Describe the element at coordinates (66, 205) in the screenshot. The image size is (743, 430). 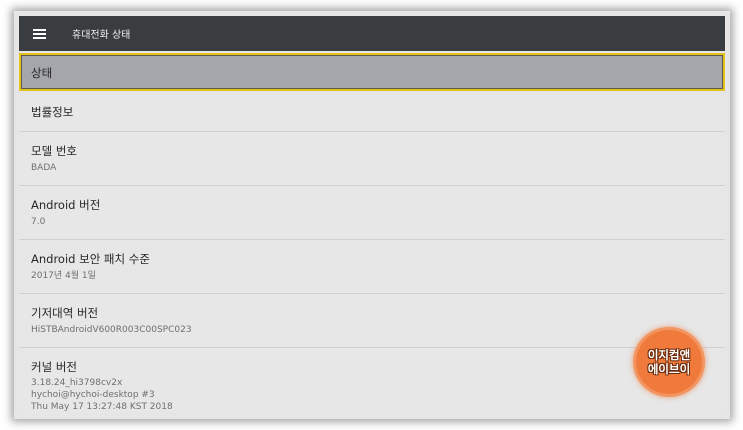
I see `settings-item-title: Android 버전` at that location.